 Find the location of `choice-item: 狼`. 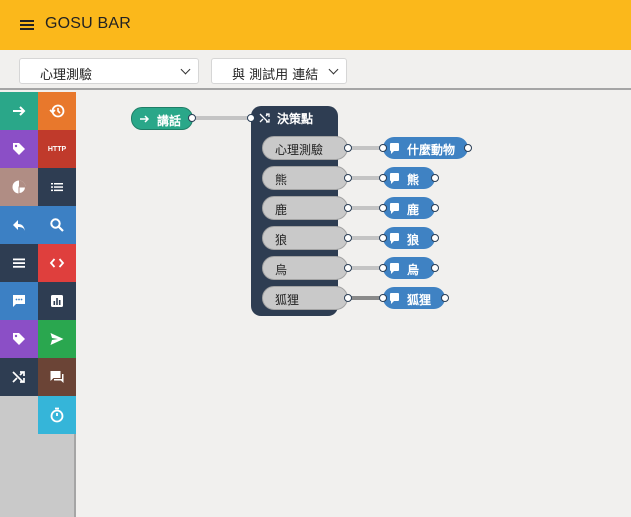

choice-item: 狼 is located at coordinates (305, 238).